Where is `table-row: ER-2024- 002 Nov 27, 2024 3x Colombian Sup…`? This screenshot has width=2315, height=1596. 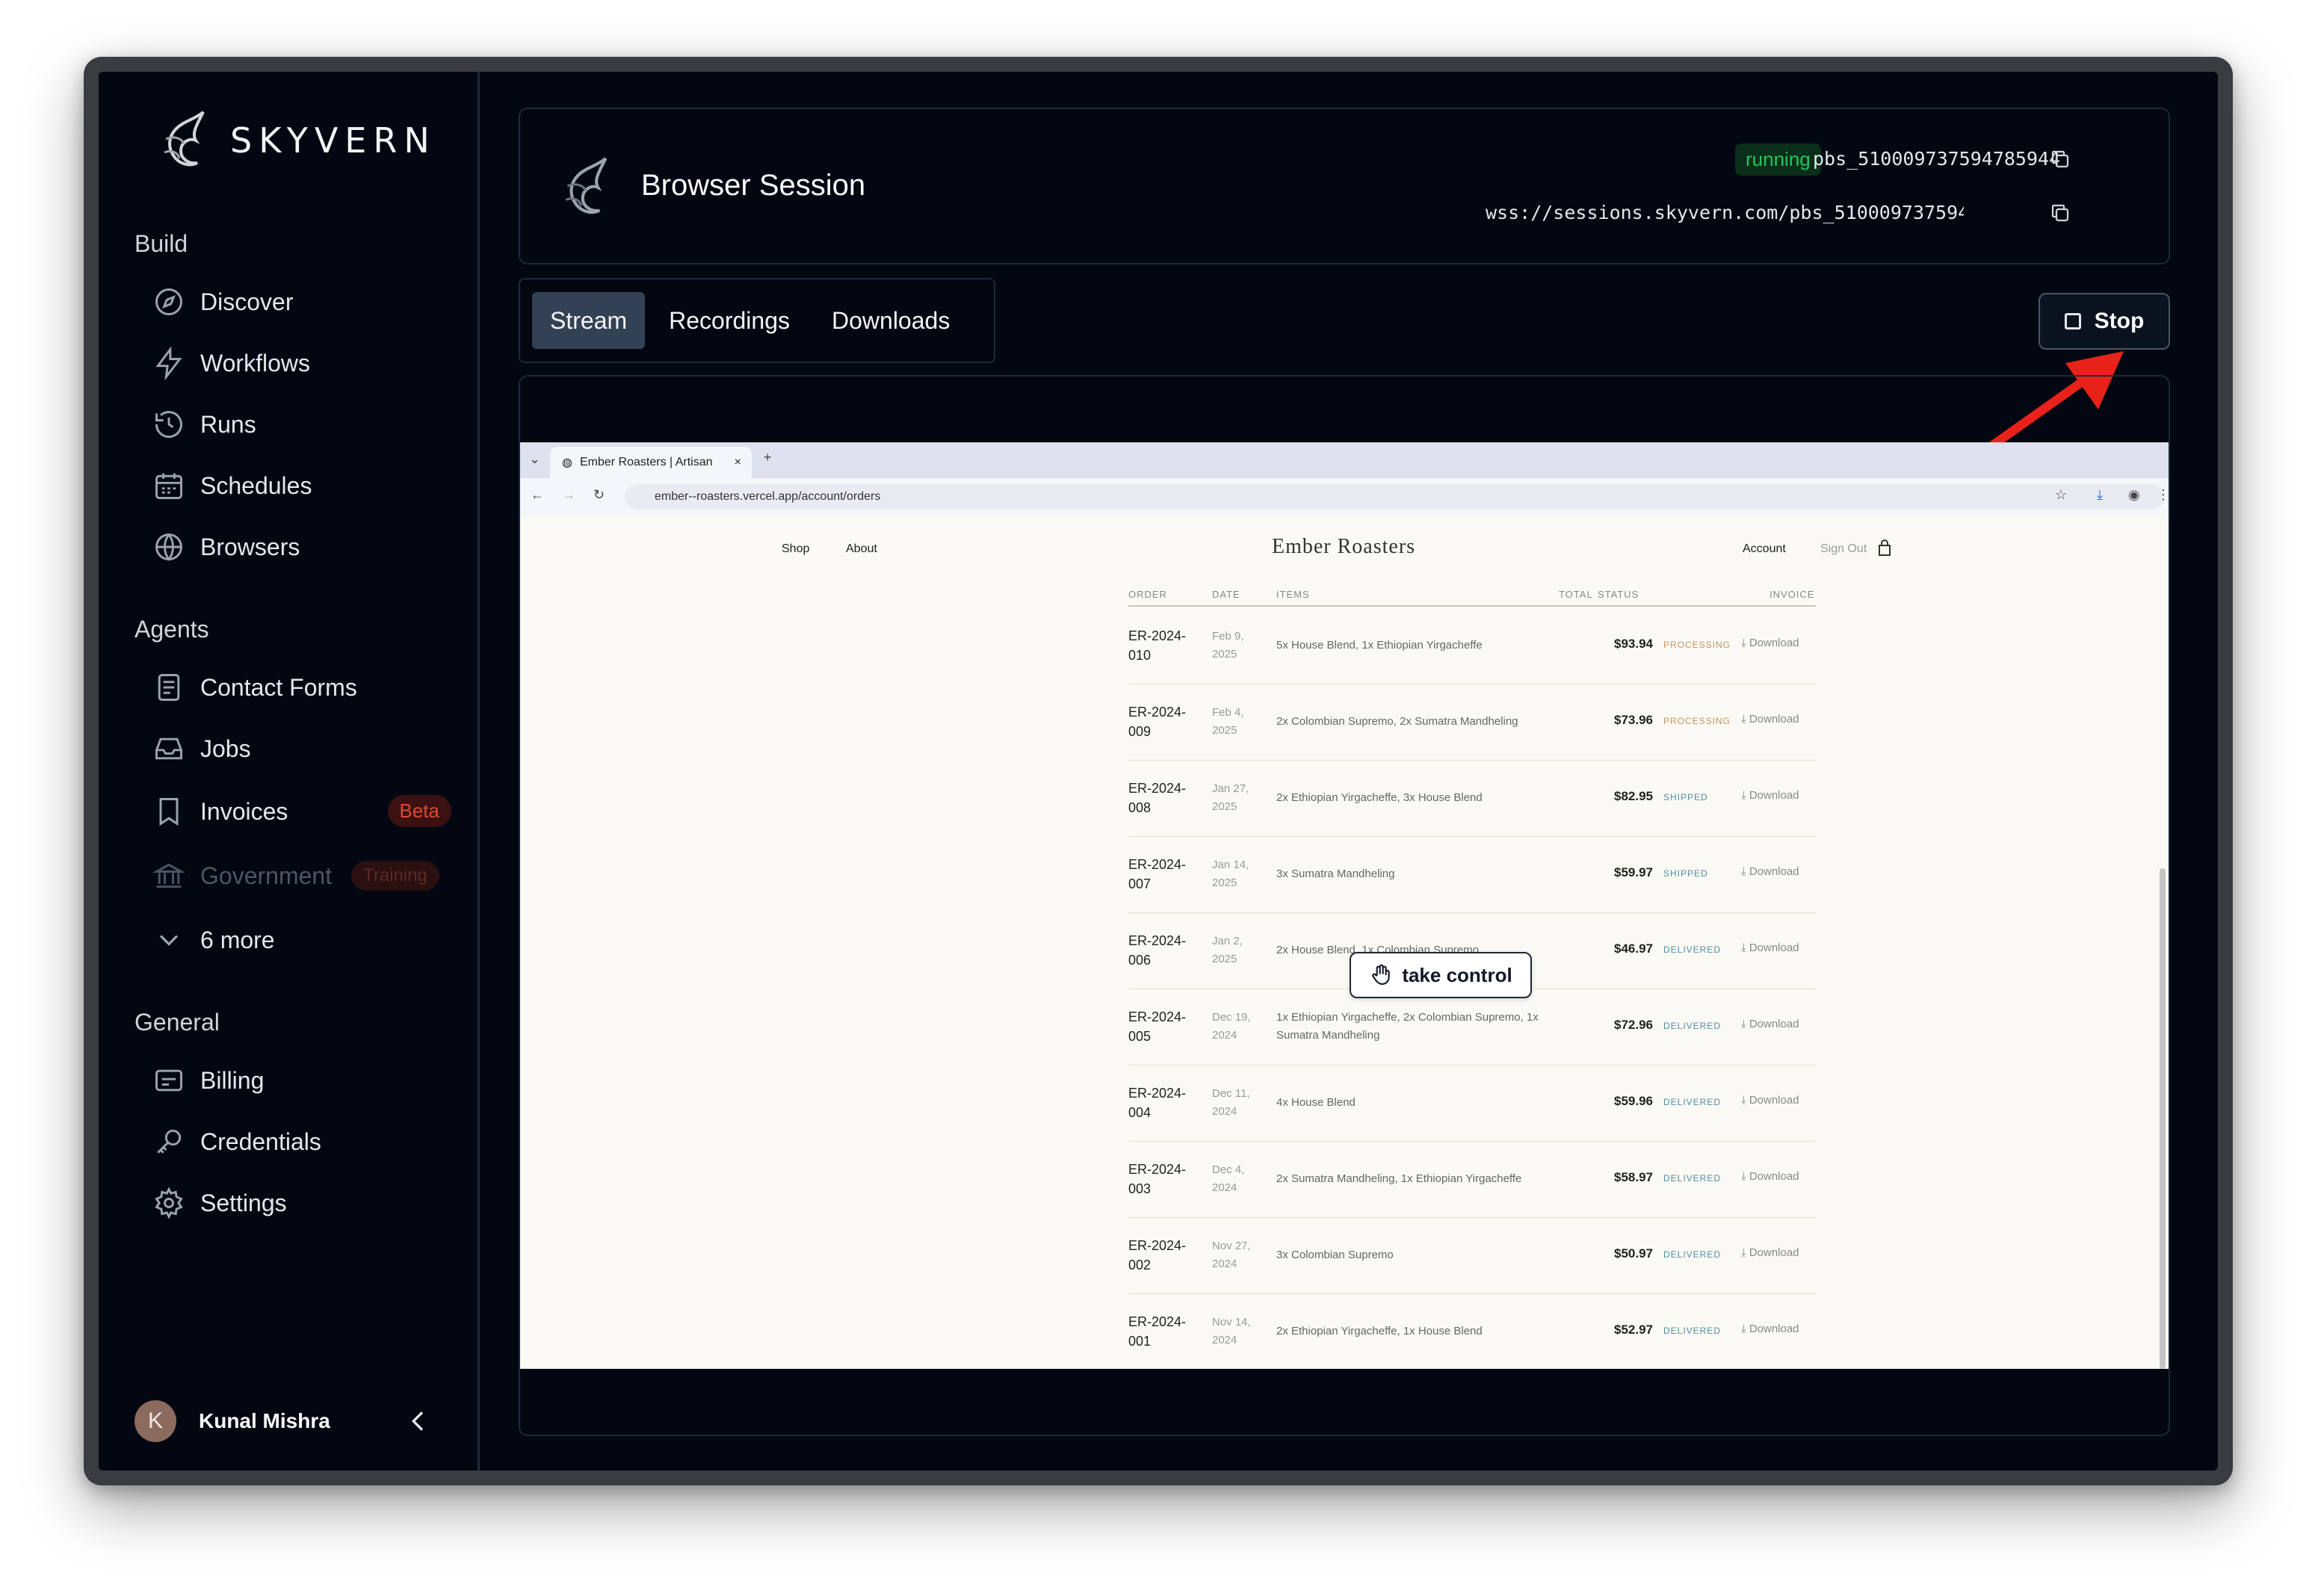
table-row: ER-2024- 002 Nov 27, 2024 3x Colombian Sup… is located at coordinates (1472, 1256).